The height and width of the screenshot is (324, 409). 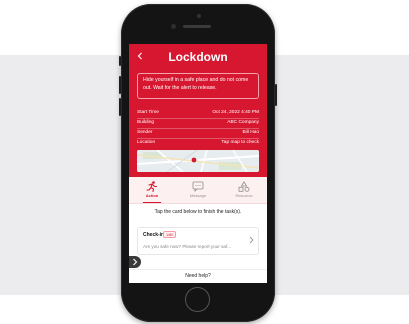 I want to click on info-value: Bill Hao, so click(x=250, y=132).